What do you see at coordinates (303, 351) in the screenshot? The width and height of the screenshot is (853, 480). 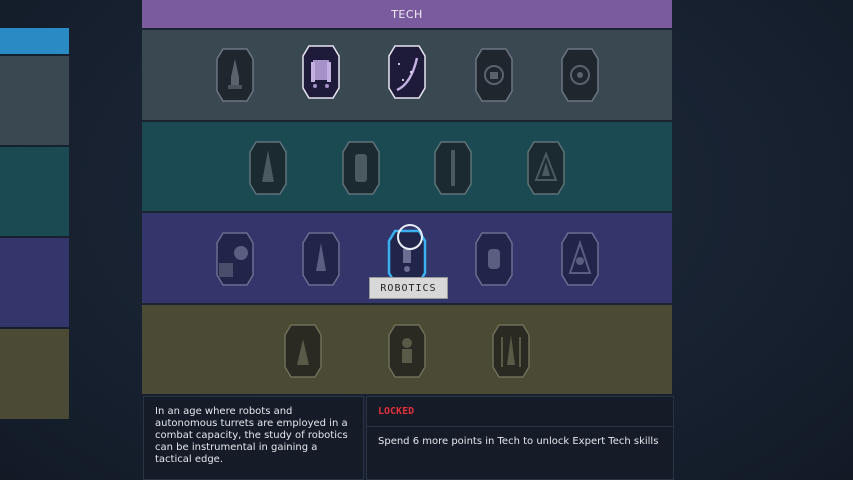 I see `launch-icon` at bounding box center [303, 351].